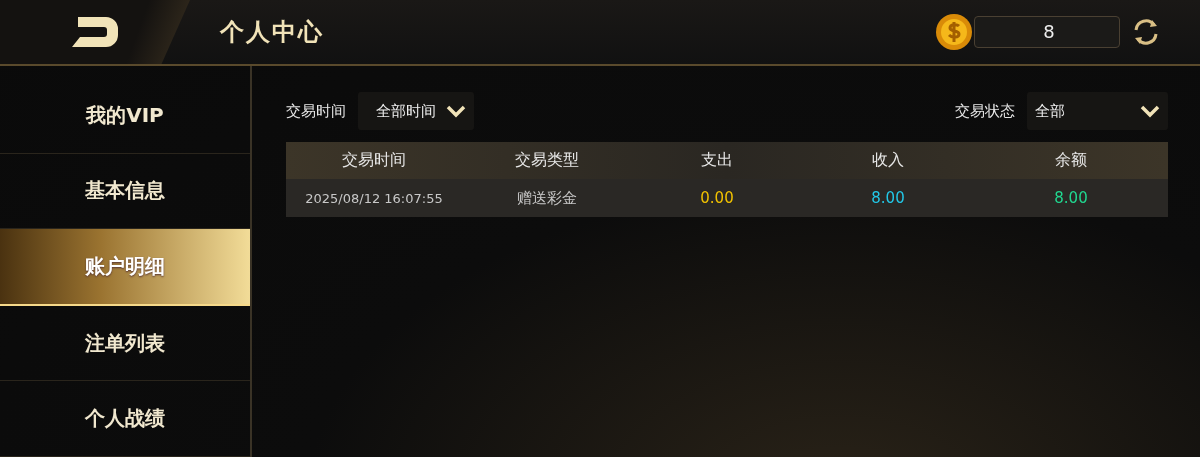 This screenshot has width=1200, height=457. Describe the element at coordinates (547, 160) in the screenshot. I see `column-header: 交易类型` at that location.